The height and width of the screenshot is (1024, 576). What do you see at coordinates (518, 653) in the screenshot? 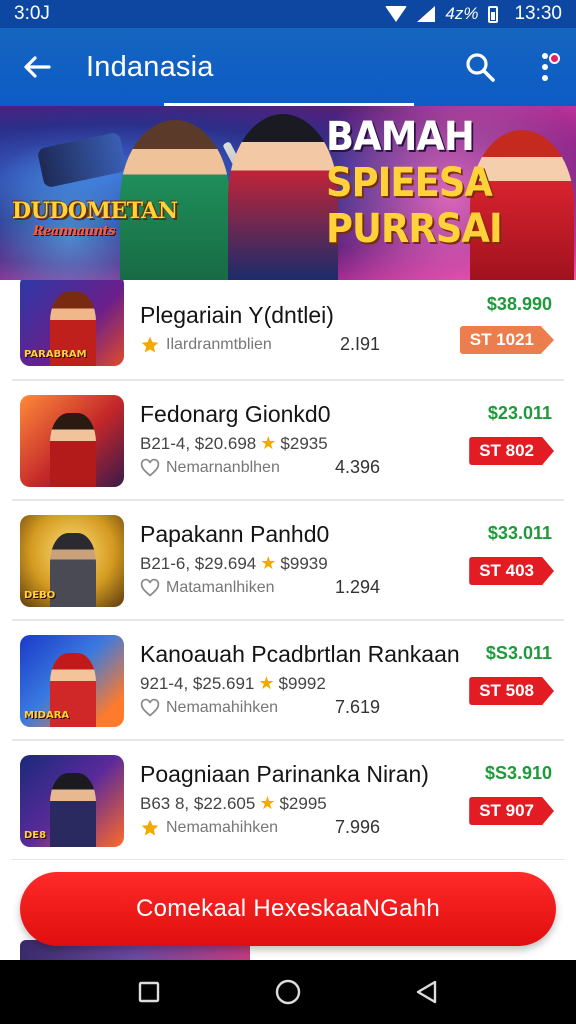
I see `item-price: $S3.011` at bounding box center [518, 653].